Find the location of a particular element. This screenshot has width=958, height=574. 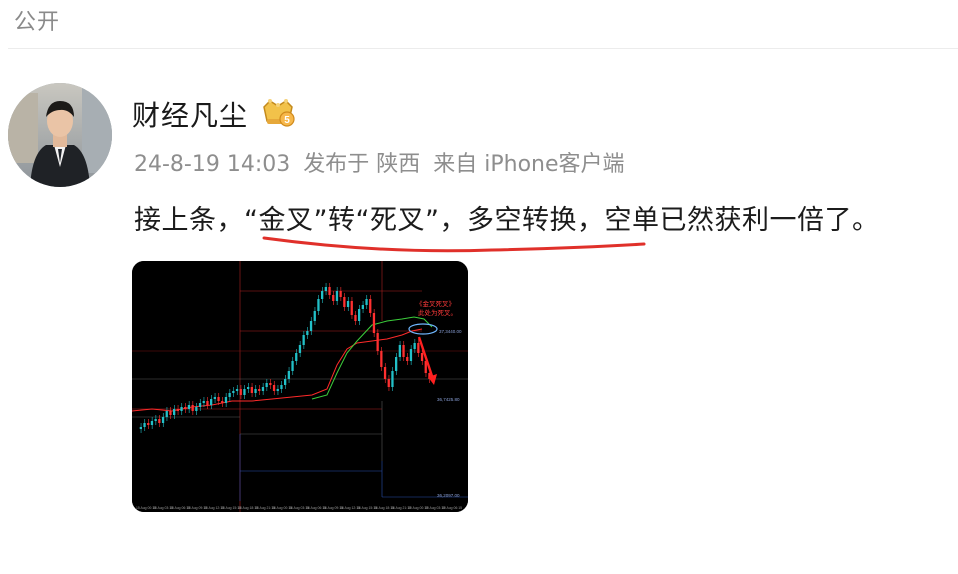

time-label: 19 Aug 06:15 is located at coordinates (452, 508).